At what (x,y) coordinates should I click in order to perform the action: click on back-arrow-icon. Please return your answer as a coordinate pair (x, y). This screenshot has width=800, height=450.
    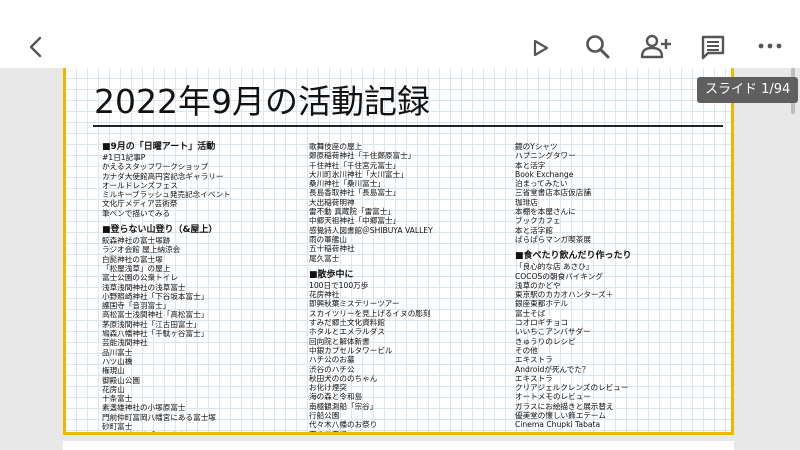
    Looking at the image, I should click on (36, 47).